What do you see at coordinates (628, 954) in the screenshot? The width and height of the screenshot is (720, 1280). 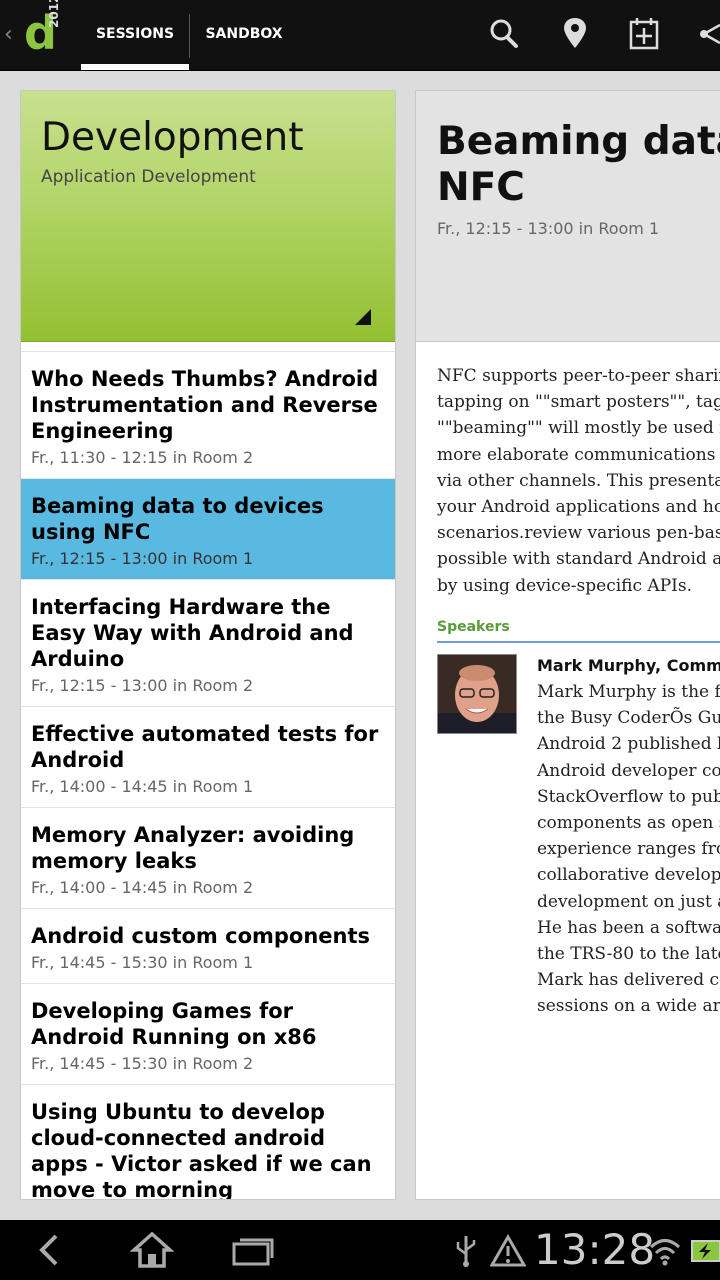 I see `bio-line: the TRS-80 to the lates` at bounding box center [628, 954].